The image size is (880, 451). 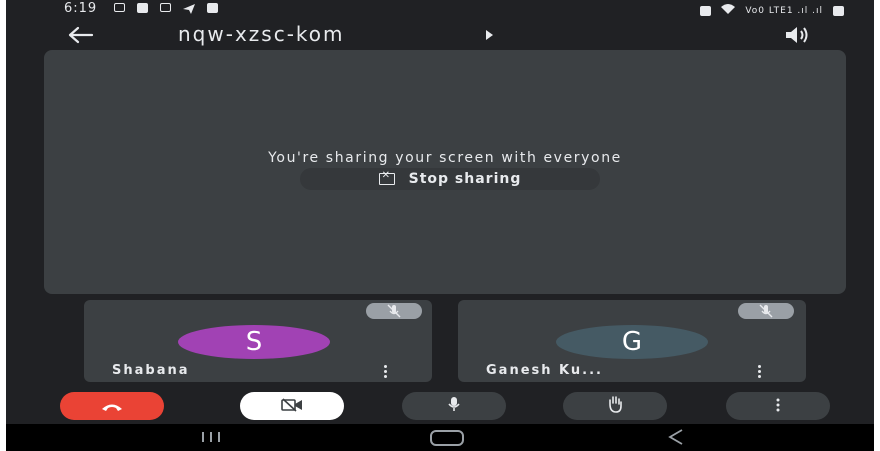 I want to click on participant-tile: S Shabana, so click(x=258, y=341).